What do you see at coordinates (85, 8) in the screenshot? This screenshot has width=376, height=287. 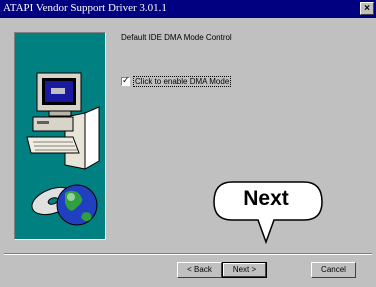 I see `window-title: ATAPI Vendor Support Driver 3.01.1` at bounding box center [85, 8].